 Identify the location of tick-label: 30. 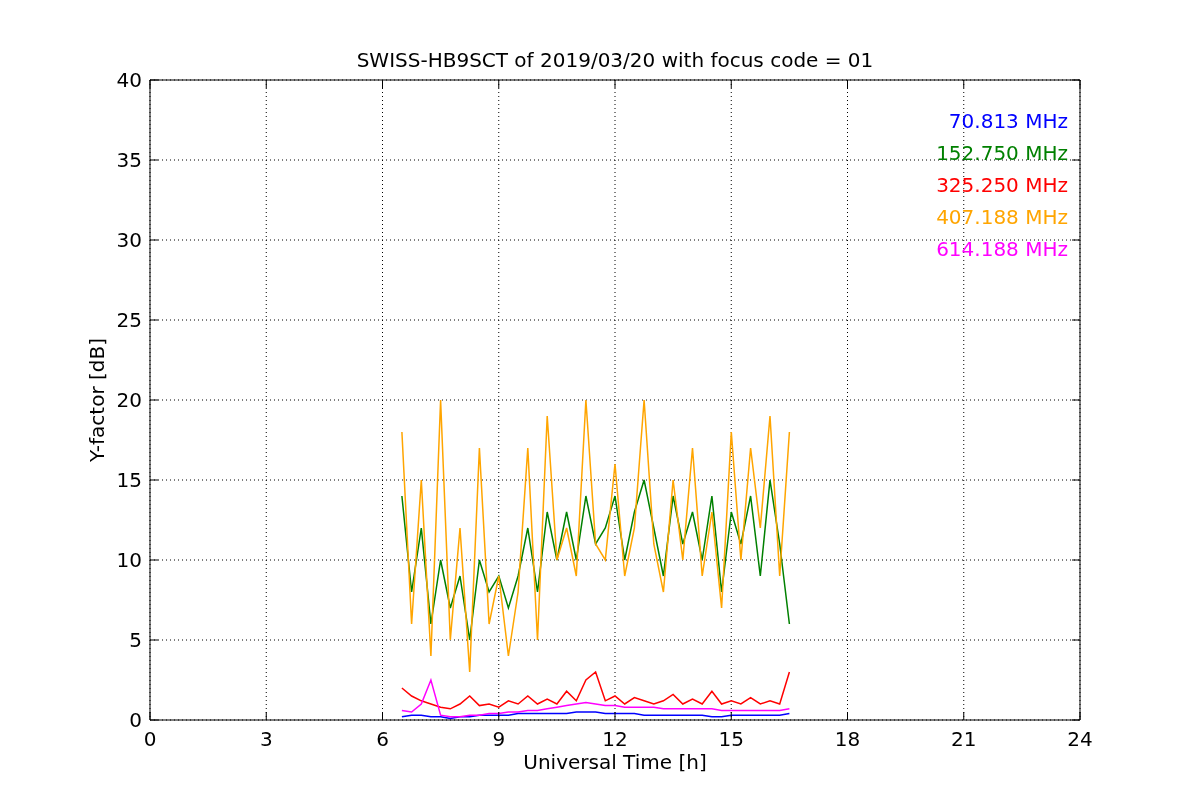
(129, 240).